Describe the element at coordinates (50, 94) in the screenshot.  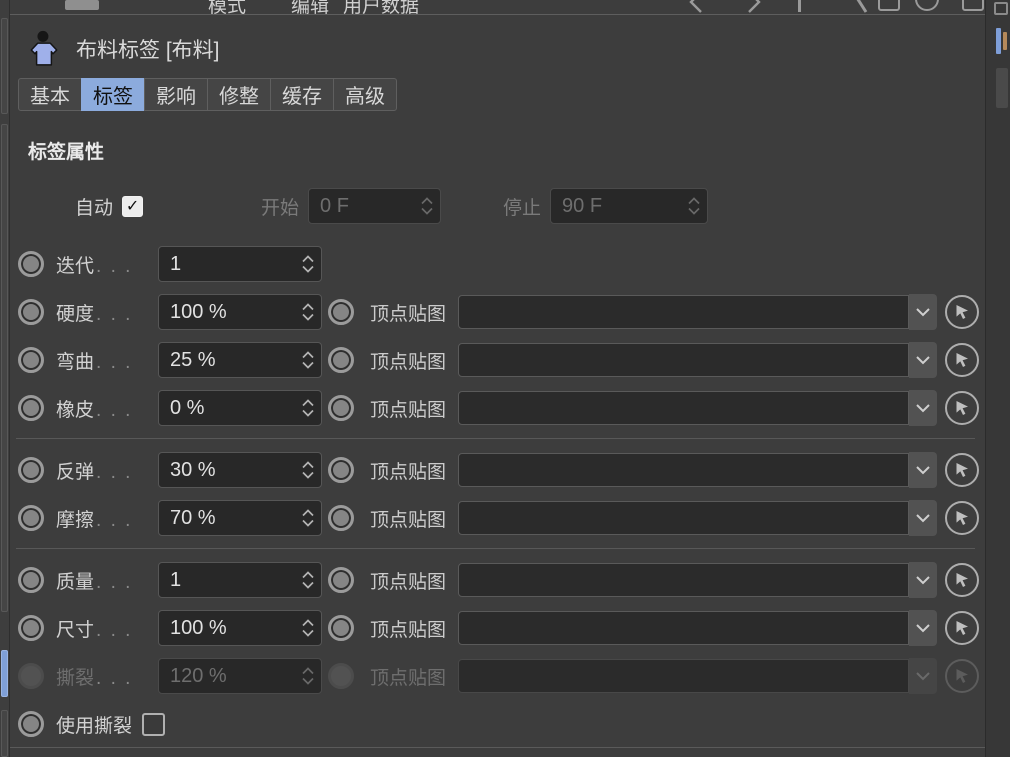
I see `tab-basic: 基本` at that location.